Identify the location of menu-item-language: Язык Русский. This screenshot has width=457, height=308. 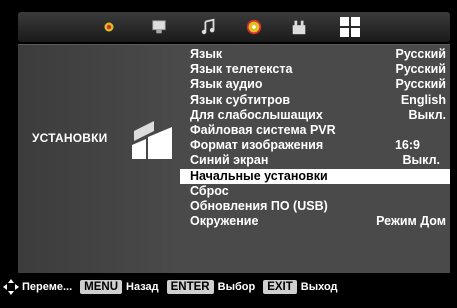
(317, 54).